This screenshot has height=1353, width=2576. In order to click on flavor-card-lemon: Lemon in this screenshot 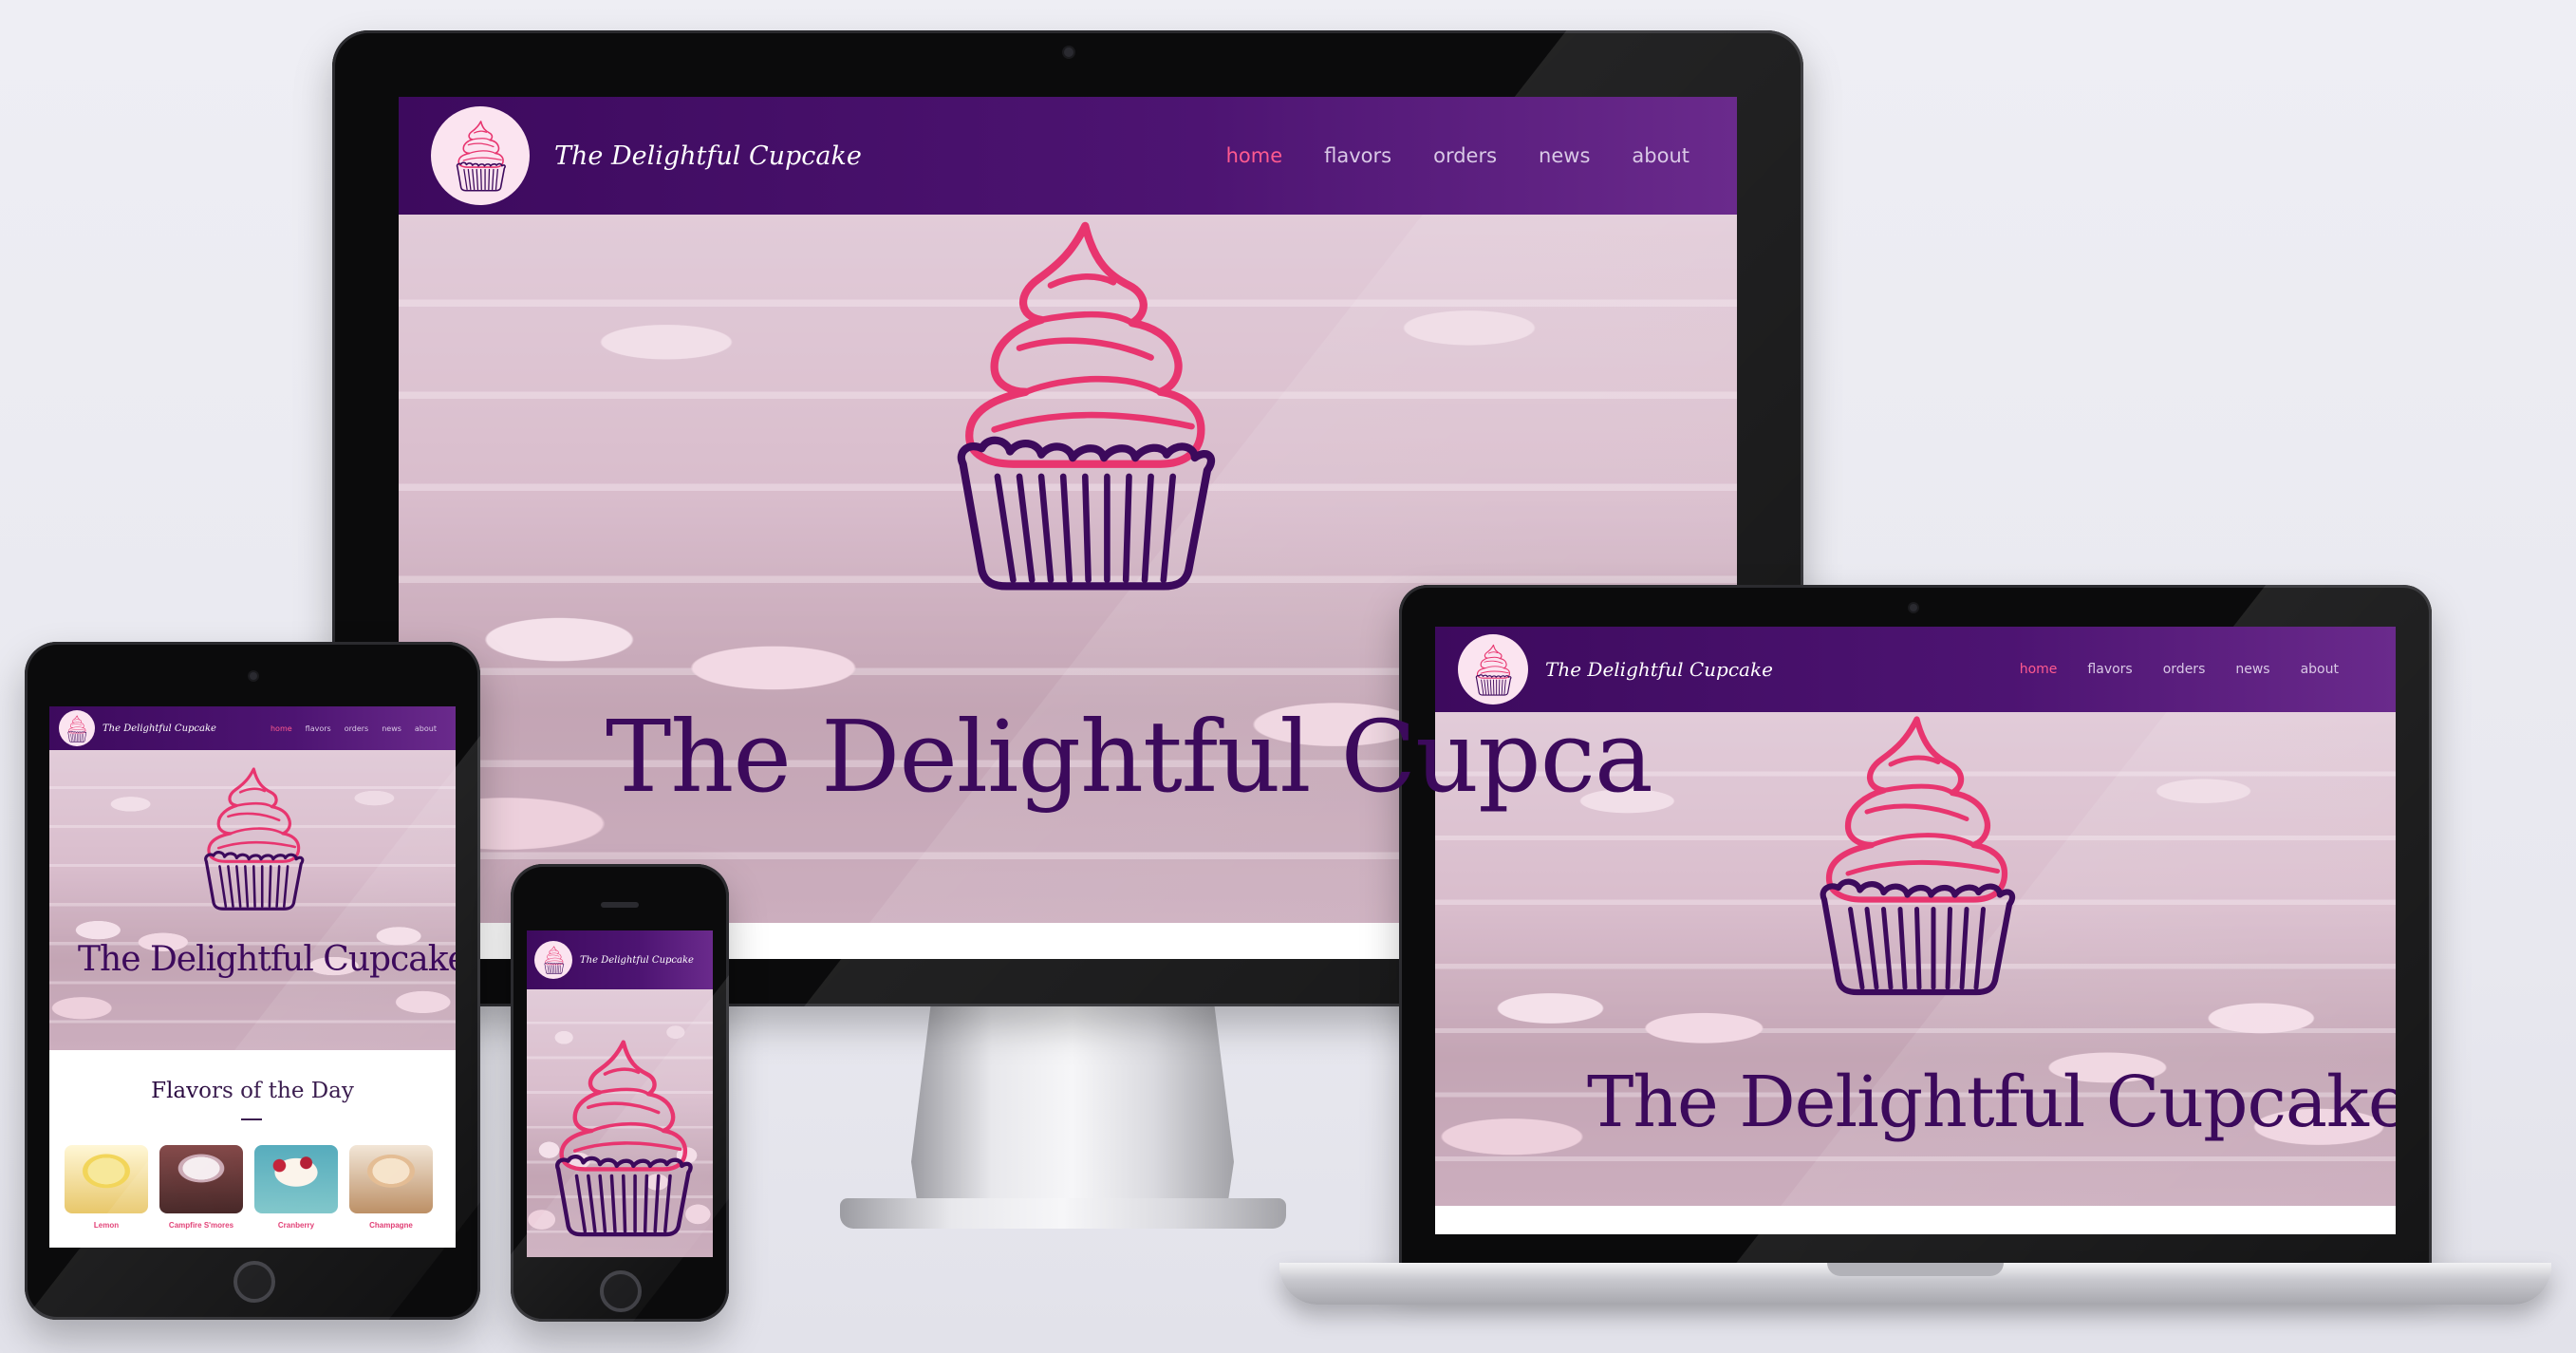, I will do `click(107, 1187)`.